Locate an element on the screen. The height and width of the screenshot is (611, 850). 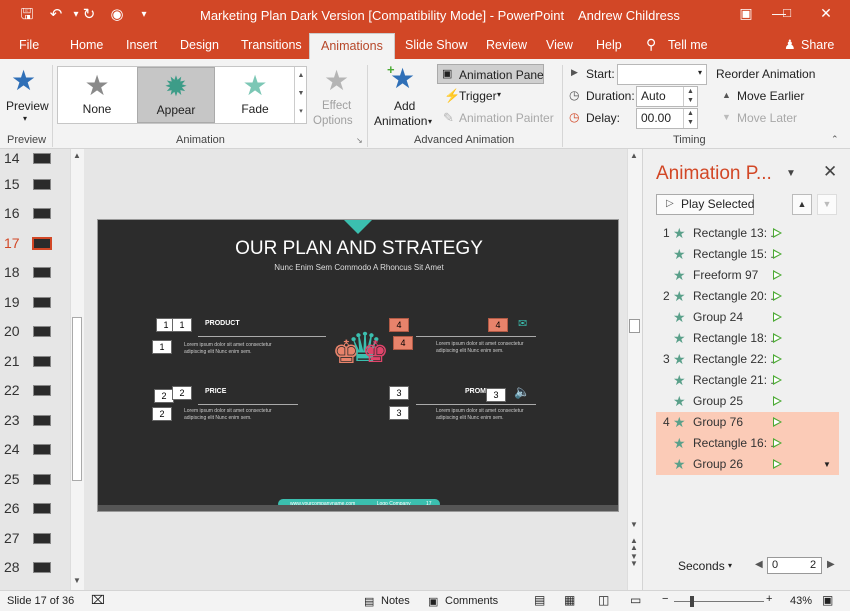
delay-input: 00.00 ▲ ▼ is located at coordinates (667, 118).